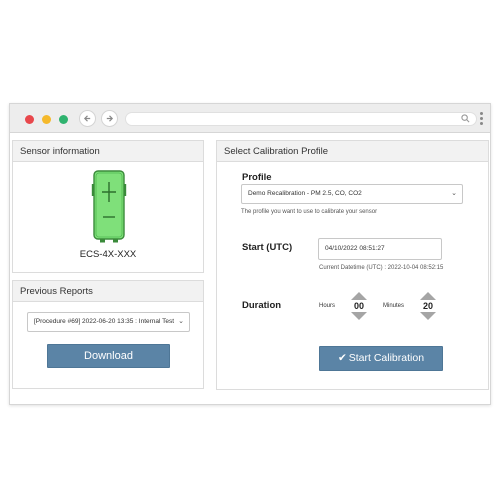 This screenshot has width=500, height=500. What do you see at coordinates (482, 119) in the screenshot?
I see `kebab-menu-icon` at bounding box center [482, 119].